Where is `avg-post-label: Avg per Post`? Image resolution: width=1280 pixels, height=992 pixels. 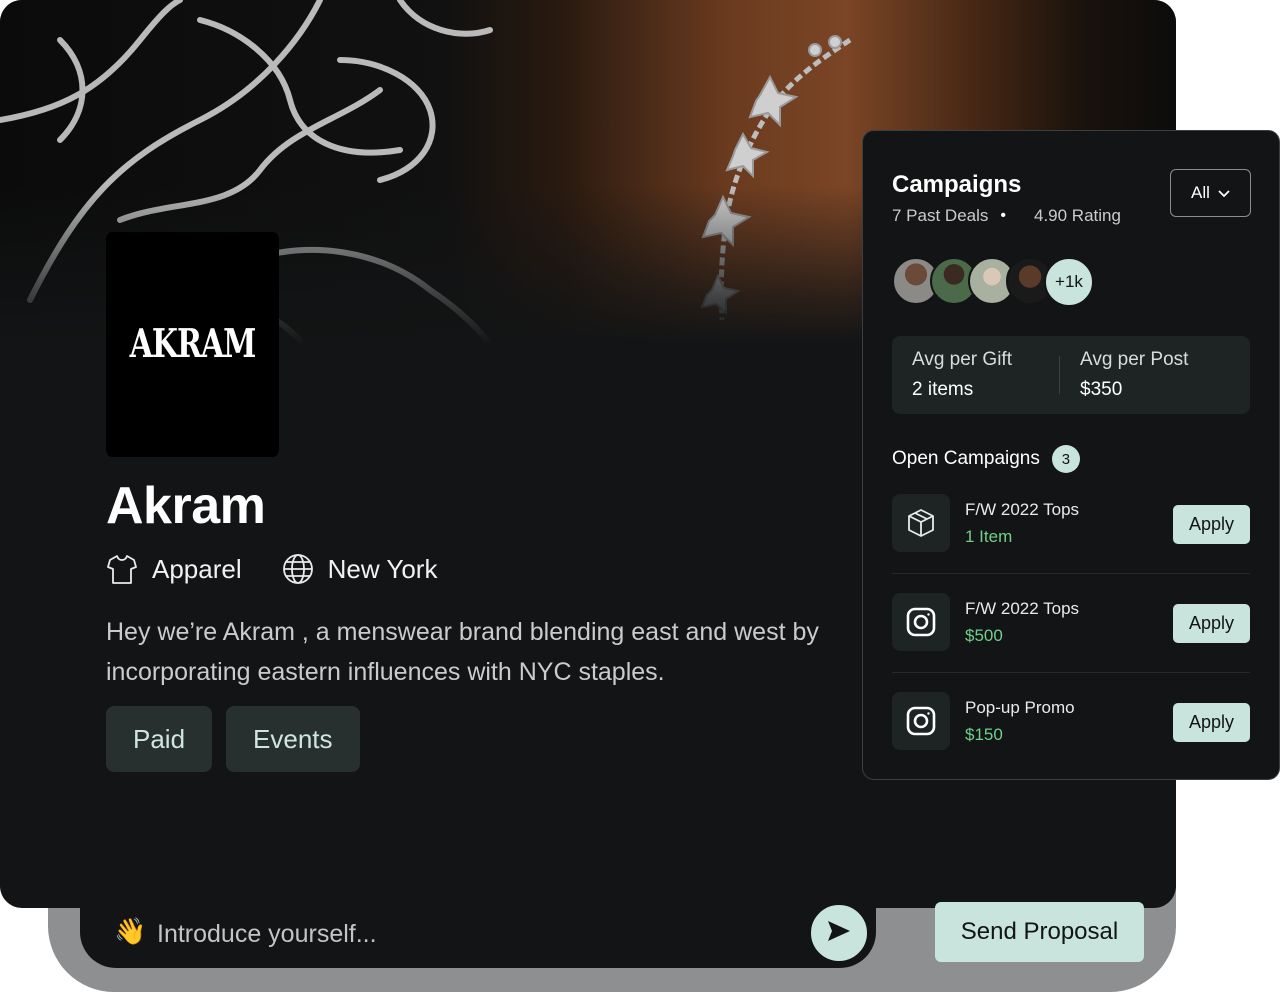 avg-post-label: Avg per Post is located at coordinates (1134, 359).